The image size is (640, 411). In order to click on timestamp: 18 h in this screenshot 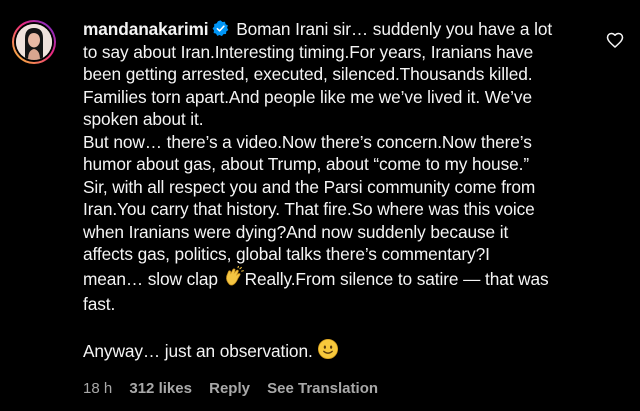, I will do `click(97, 388)`.